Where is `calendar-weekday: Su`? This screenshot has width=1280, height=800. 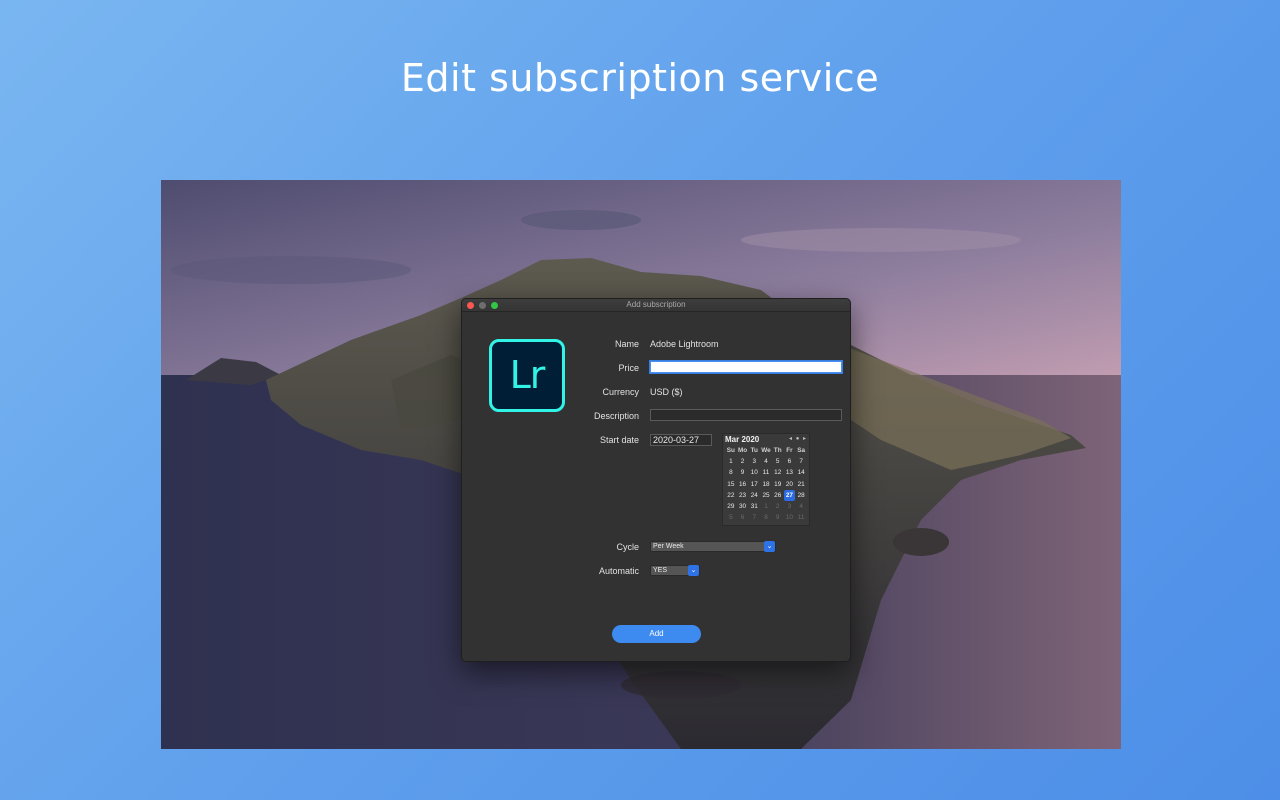 calendar-weekday: Su is located at coordinates (730, 450).